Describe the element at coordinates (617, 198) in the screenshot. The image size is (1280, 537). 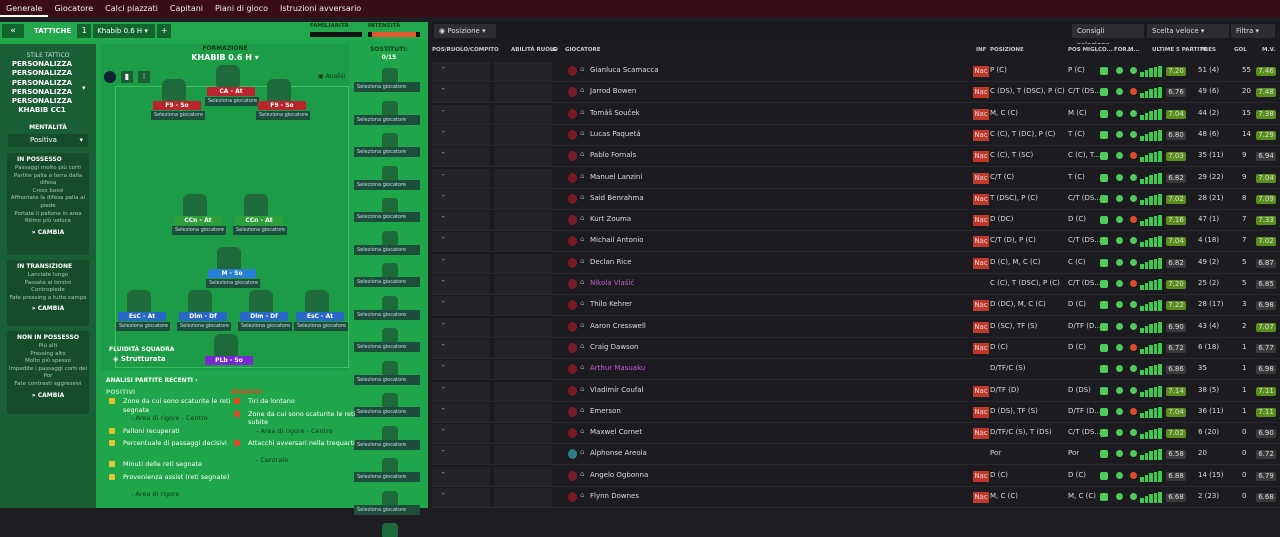
I see `player-name: Said Benrahma` at that location.